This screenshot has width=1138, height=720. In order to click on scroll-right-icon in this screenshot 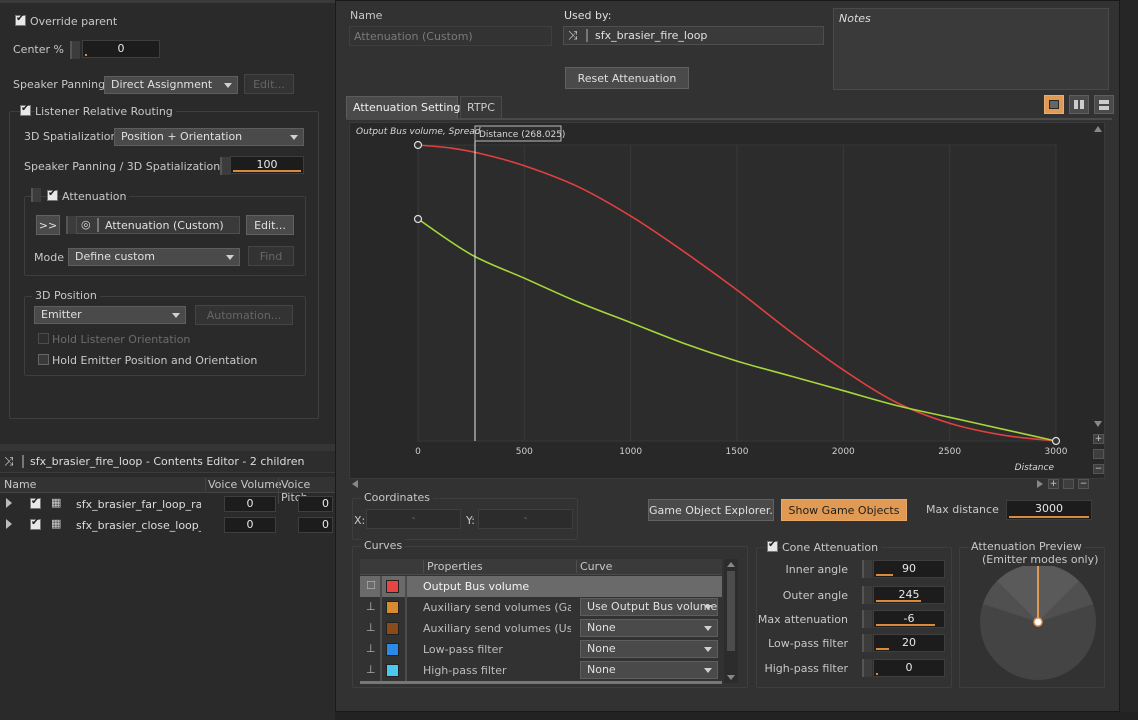, I will do `click(1040, 484)`.